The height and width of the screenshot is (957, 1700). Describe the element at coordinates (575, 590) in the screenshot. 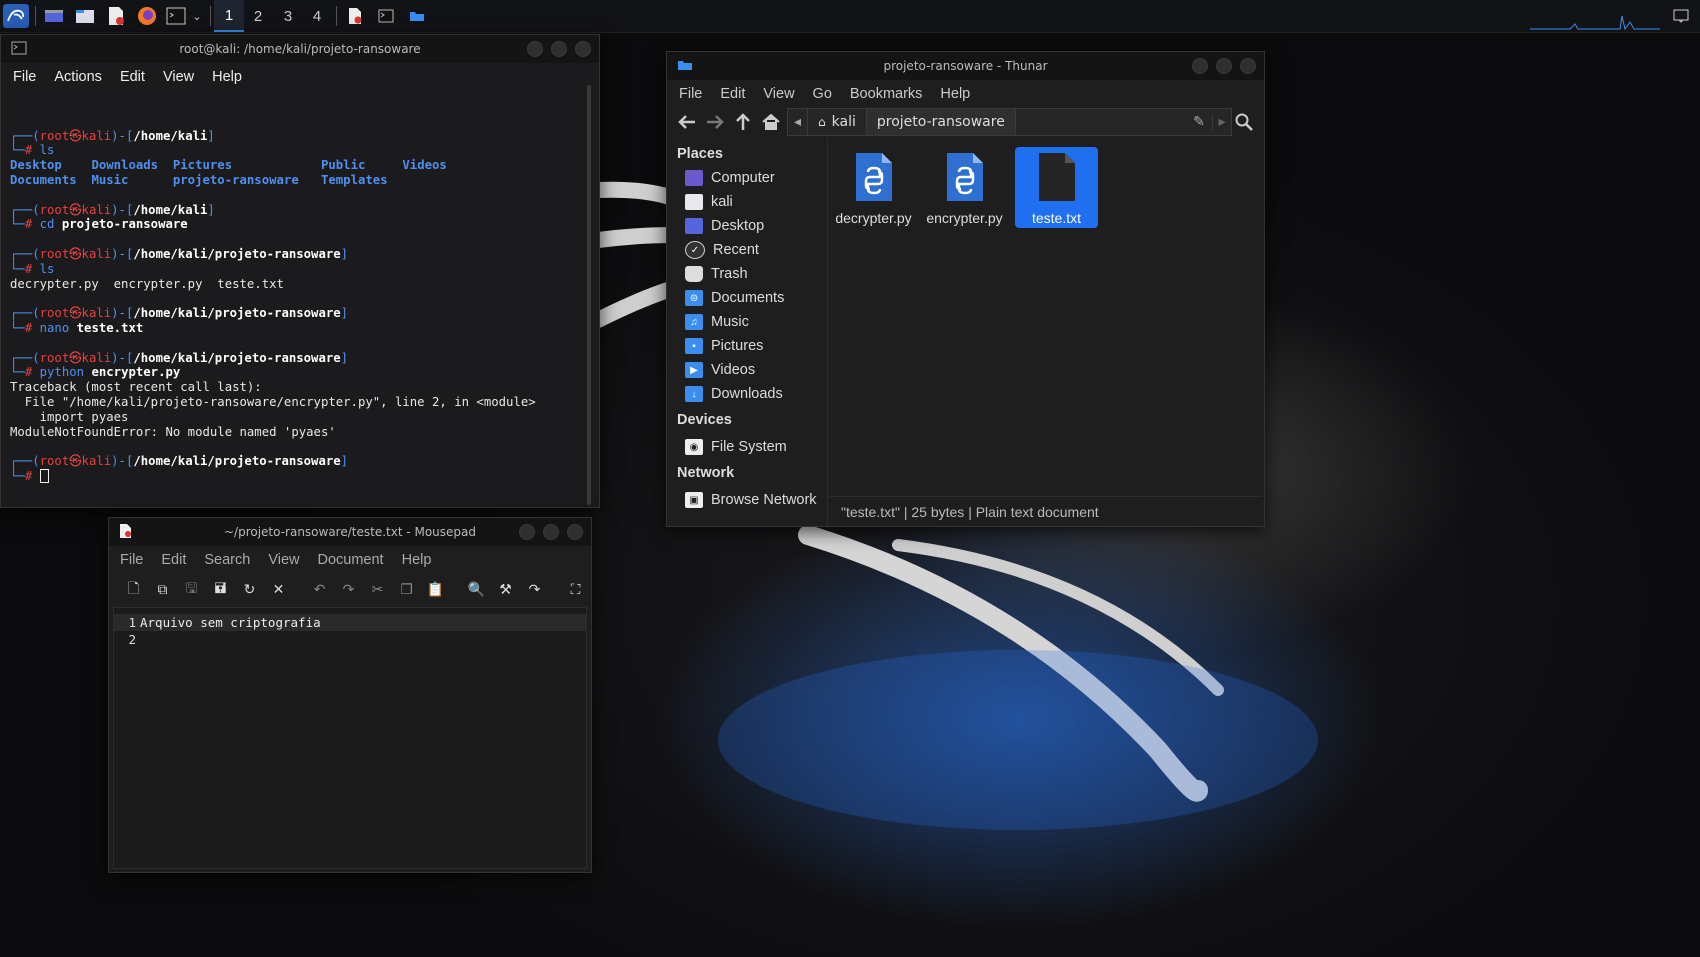

I see `fullscreen-icon: ⛶` at that location.